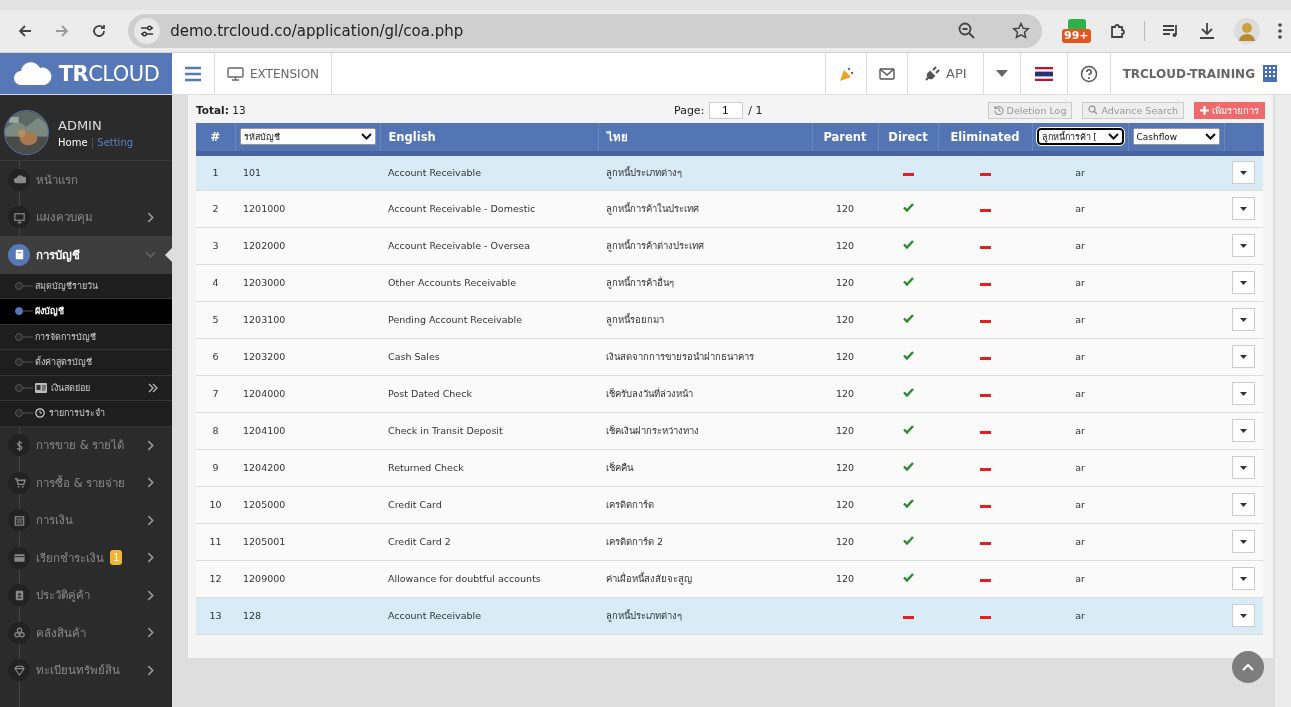 The height and width of the screenshot is (707, 1291). I want to click on table-cell: ค่าเผื่อหนี้สงสัยจะสูญ, so click(649, 578).